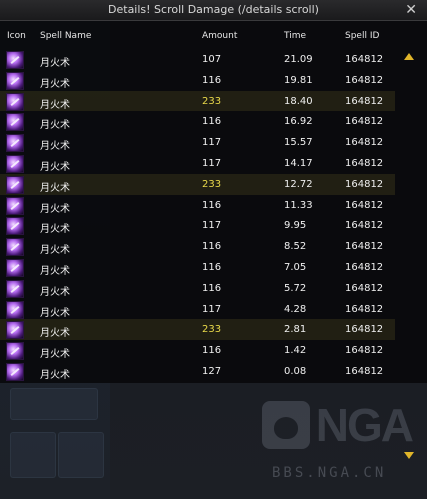 The width and height of the screenshot is (427, 499). What do you see at coordinates (295, 267) in the screenshot?
I see `time-cell: 7.05` at bounding box center [295, 267].